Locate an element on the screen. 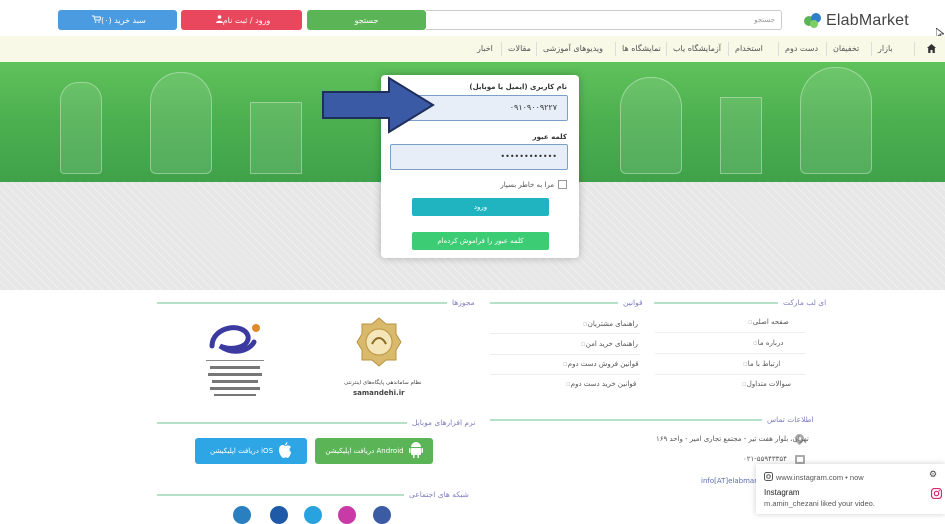 This screenshot has height=524, width=945. nav-item-discounts: تخفیفان is located at coordinates (846, 49).